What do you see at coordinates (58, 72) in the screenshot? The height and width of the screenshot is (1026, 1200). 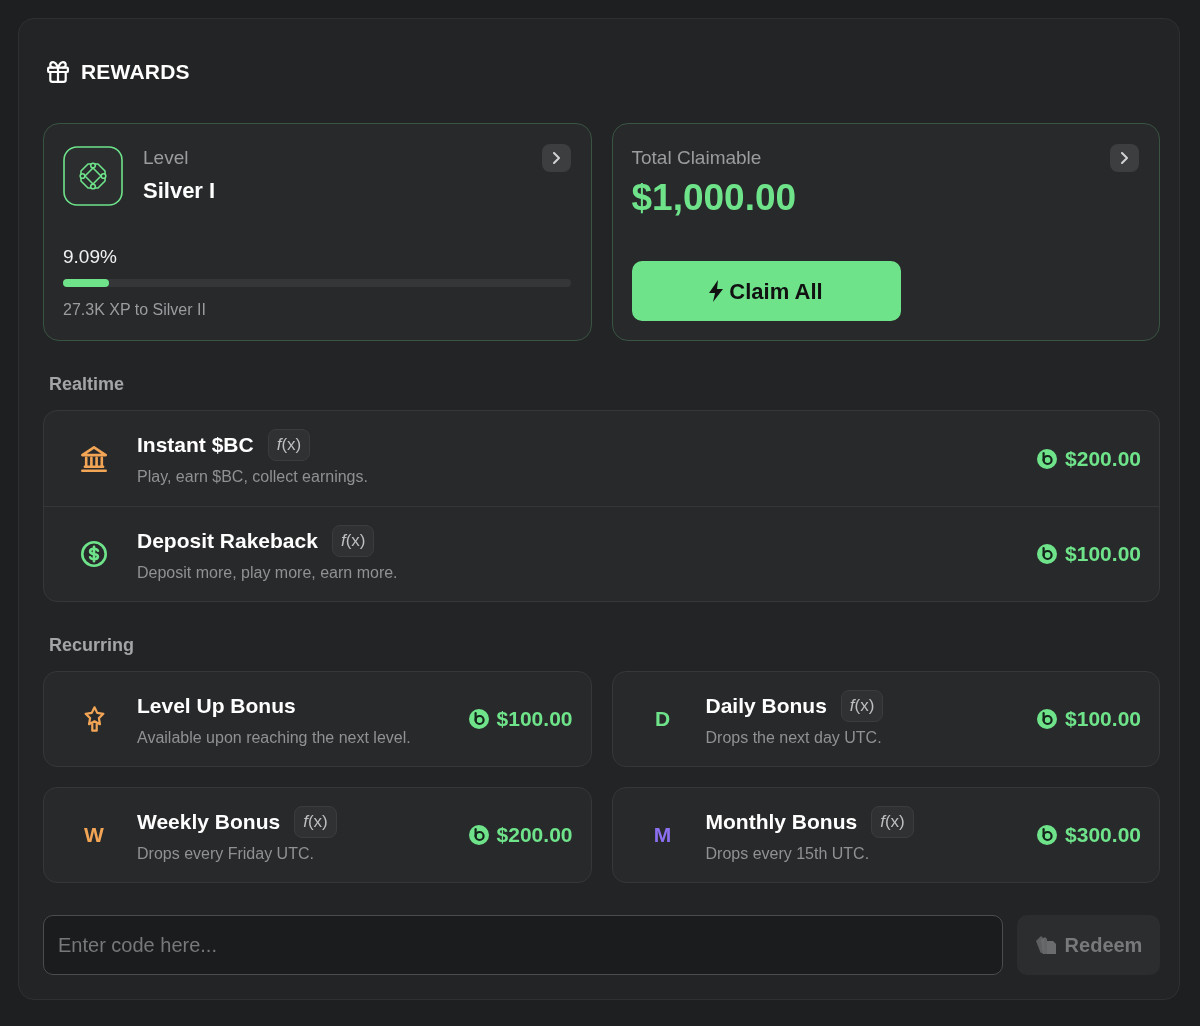 I see `gift-icon` at bounding box center [58, 72].